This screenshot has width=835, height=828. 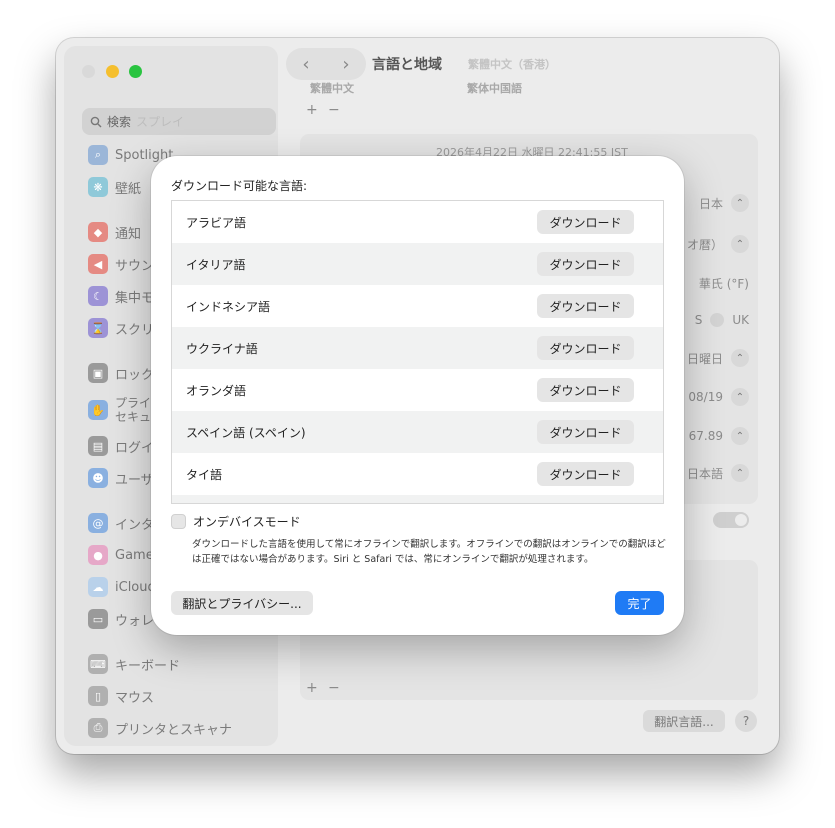 I want to click on sidebar-item-wallpaper: ❋ 壁紙, so click(x=114, y=187).